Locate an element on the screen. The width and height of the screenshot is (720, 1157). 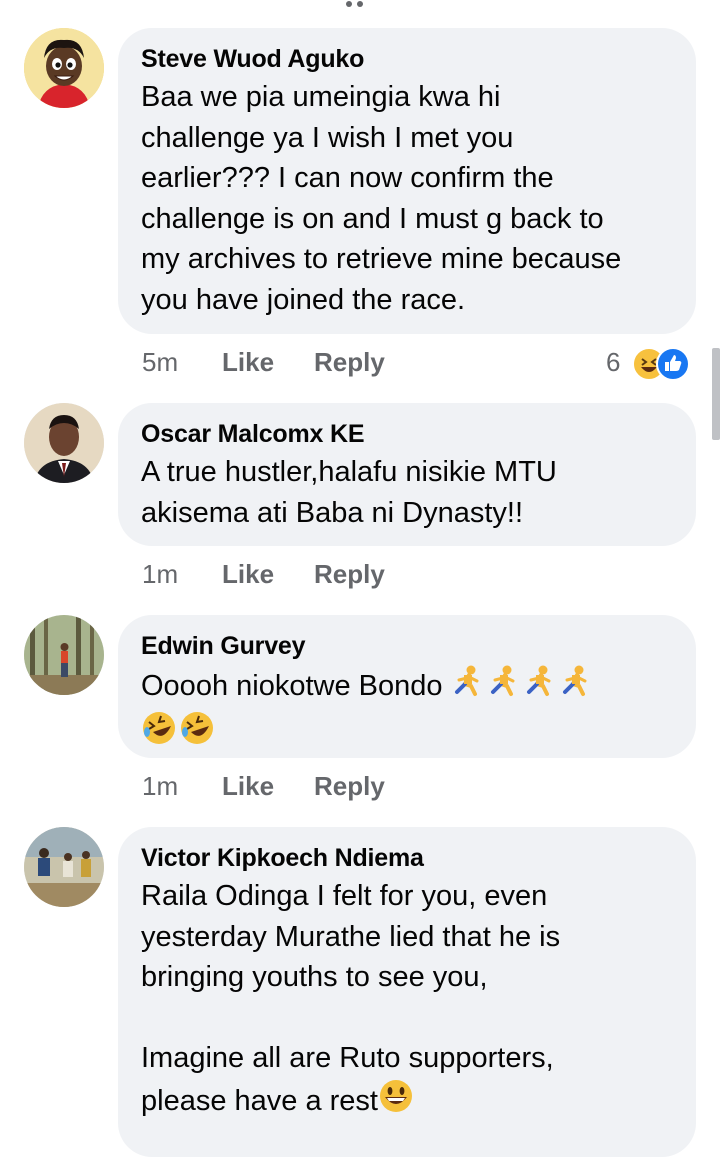
avatar-cartoon-image is located at coordinates (64, 68).